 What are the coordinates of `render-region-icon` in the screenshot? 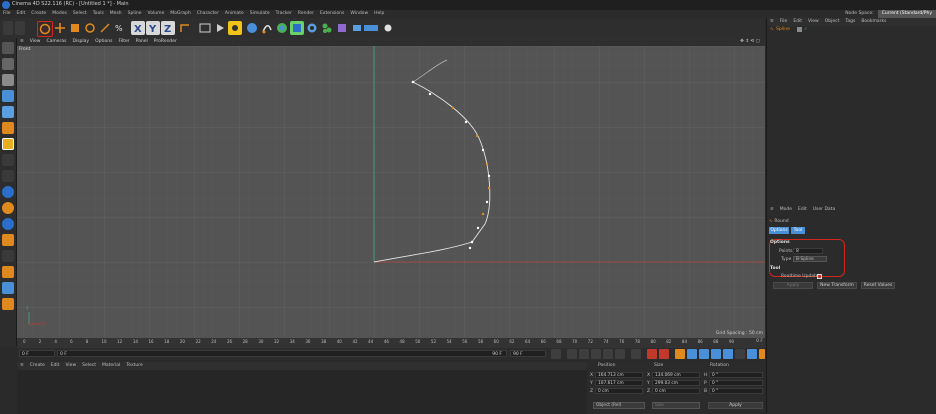 It's located at (205, 28).